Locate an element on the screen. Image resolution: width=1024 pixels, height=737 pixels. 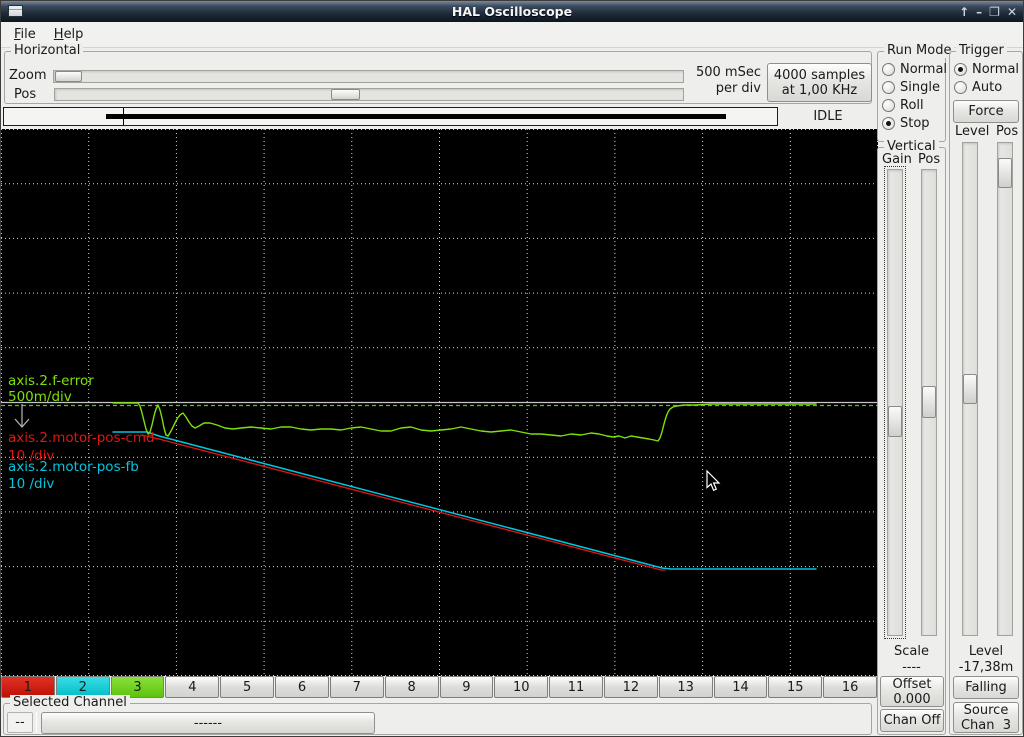
zoom-slider is located at coordinates (368, 76).